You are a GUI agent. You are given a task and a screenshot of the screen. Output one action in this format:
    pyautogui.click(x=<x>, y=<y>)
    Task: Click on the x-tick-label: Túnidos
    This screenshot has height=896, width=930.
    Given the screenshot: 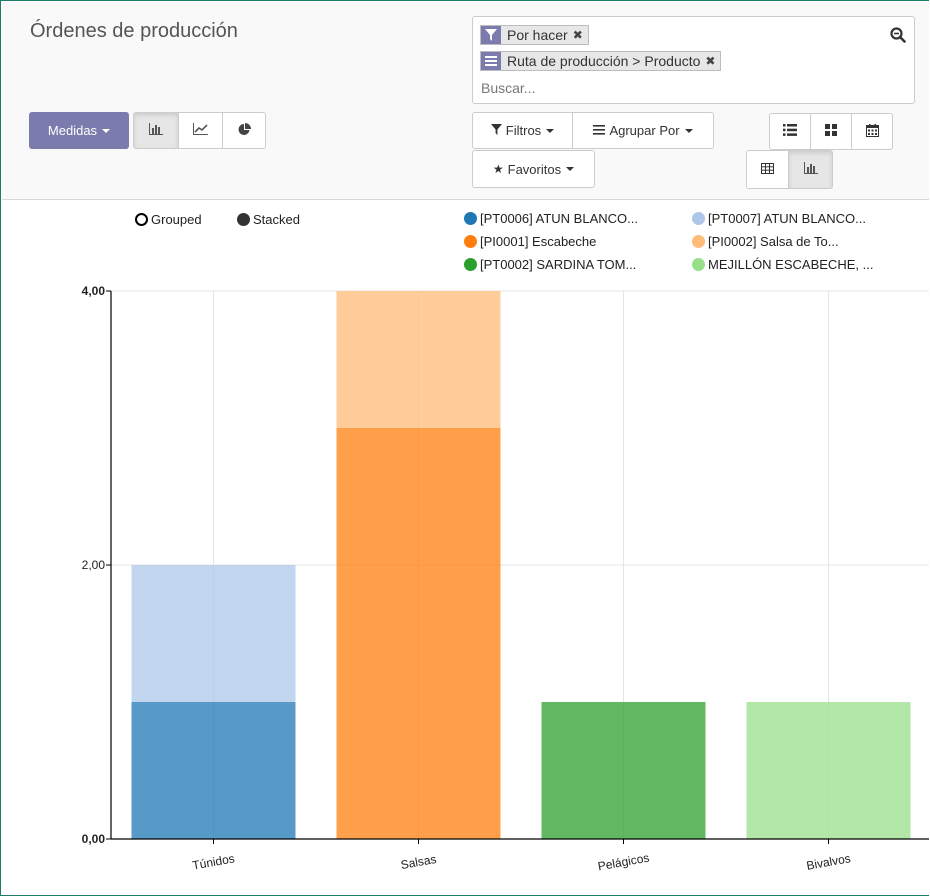 What is the action you would take?
    pyautogui.click(x=213, y=861)
    